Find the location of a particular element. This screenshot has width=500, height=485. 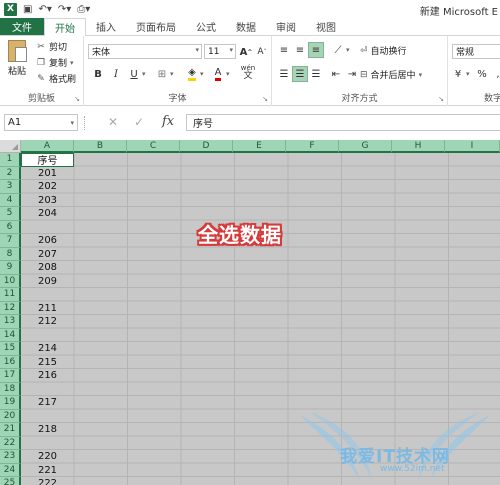

cell-a8: 207 is located at coordinates (47, 255).